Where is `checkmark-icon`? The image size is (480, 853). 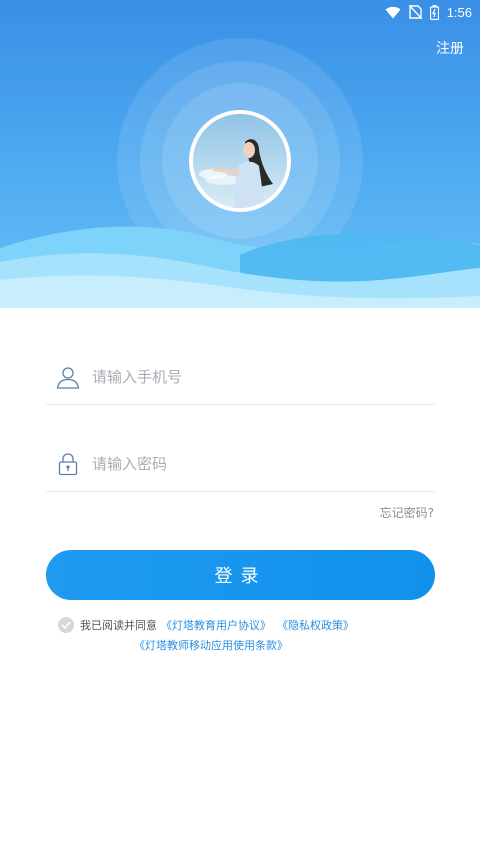 checkmark-icon is located at coordinates (66, 625).